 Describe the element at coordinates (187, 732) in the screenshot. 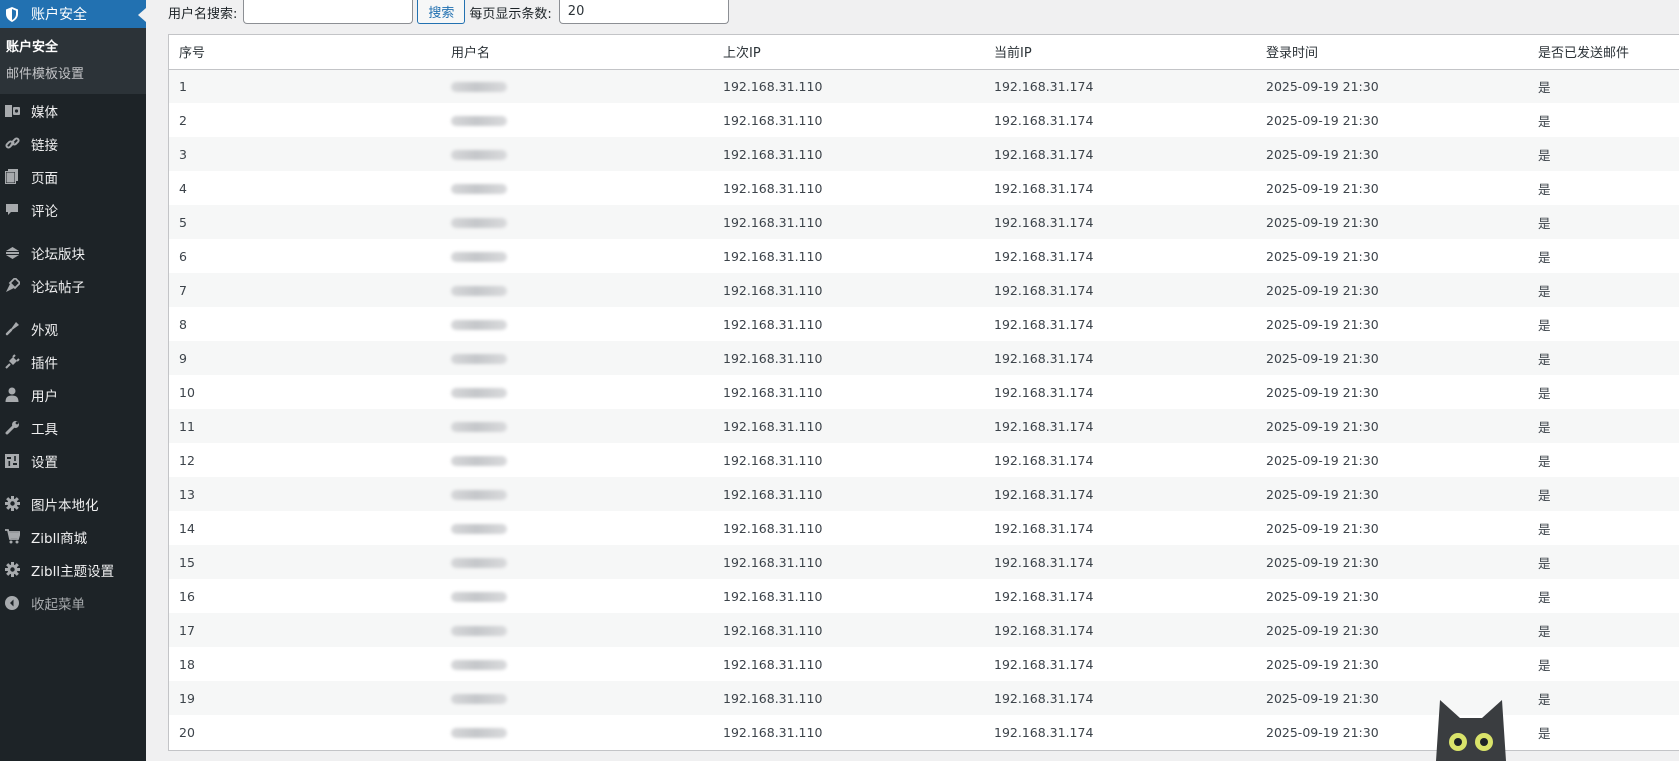

I see `cell-number: 20` at that location.